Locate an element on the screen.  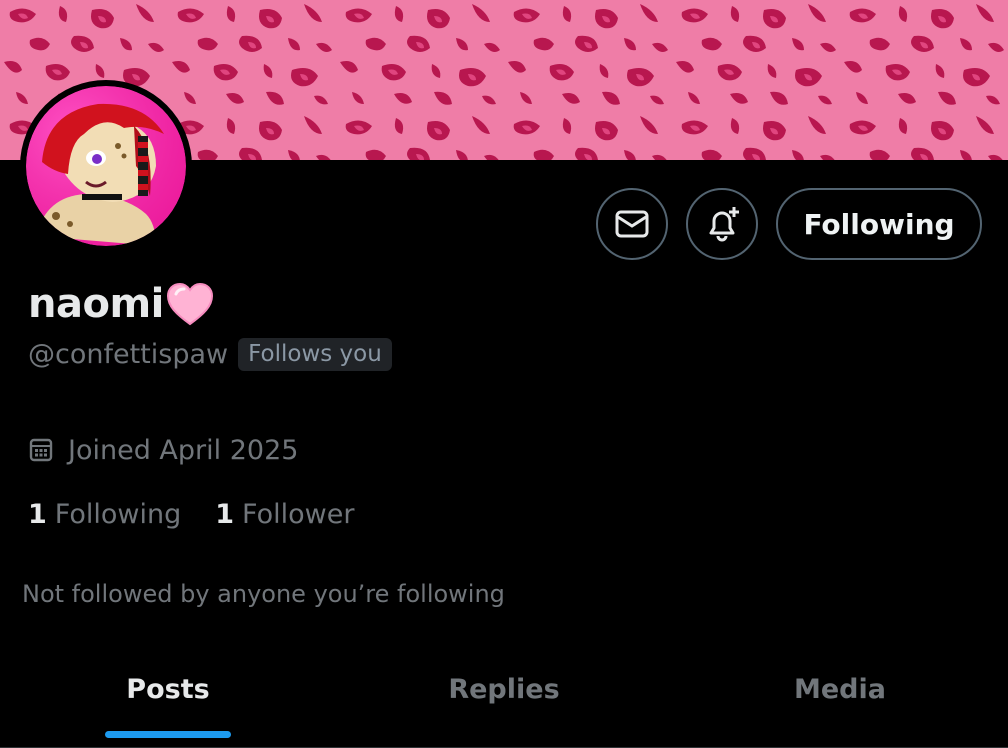
display-name-row: naomi is located at coordinates (121, 304).